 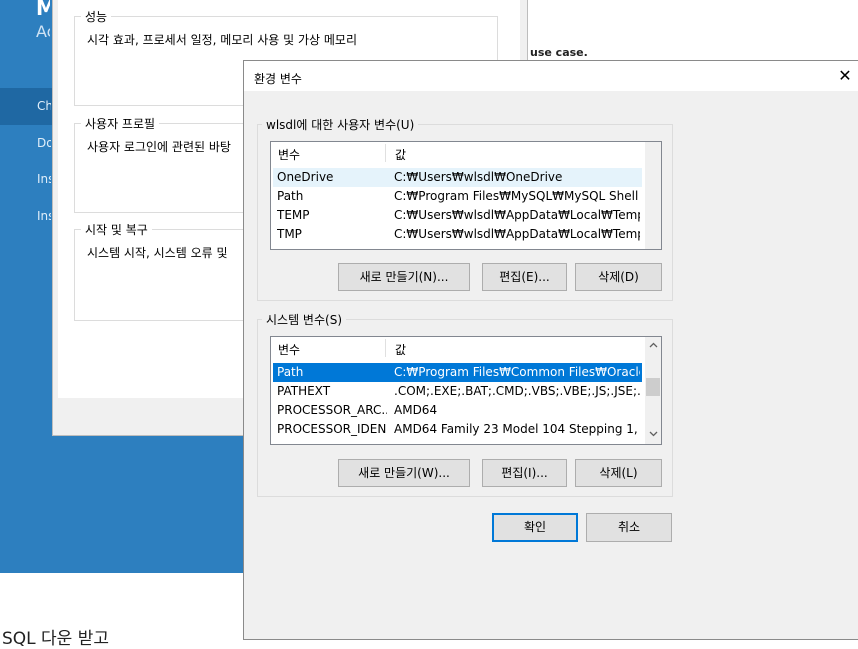 I want to click on list-item: OneDrive C:₩Users₩wlsdl₩OneDrive, so click(x=457, y=177).